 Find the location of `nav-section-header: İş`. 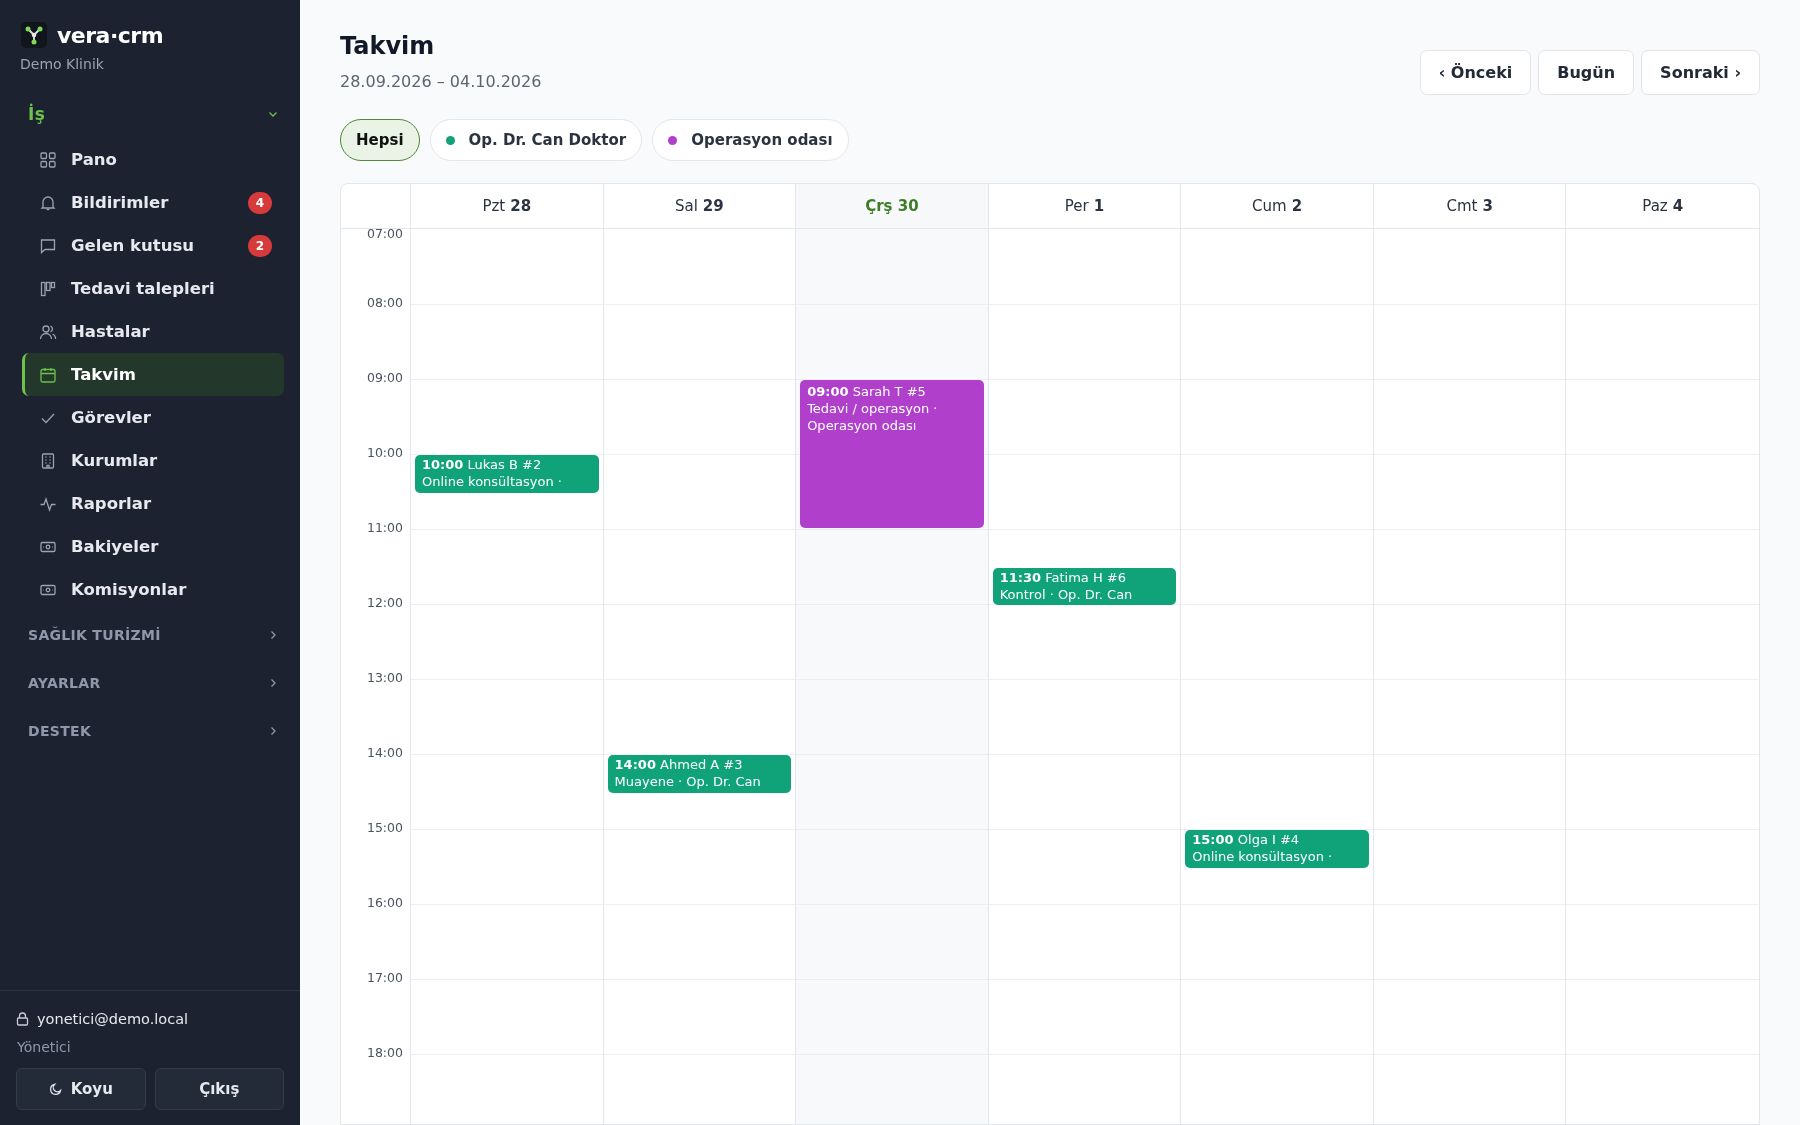

nav-section-header: İş is located at coordinates (153, 114).